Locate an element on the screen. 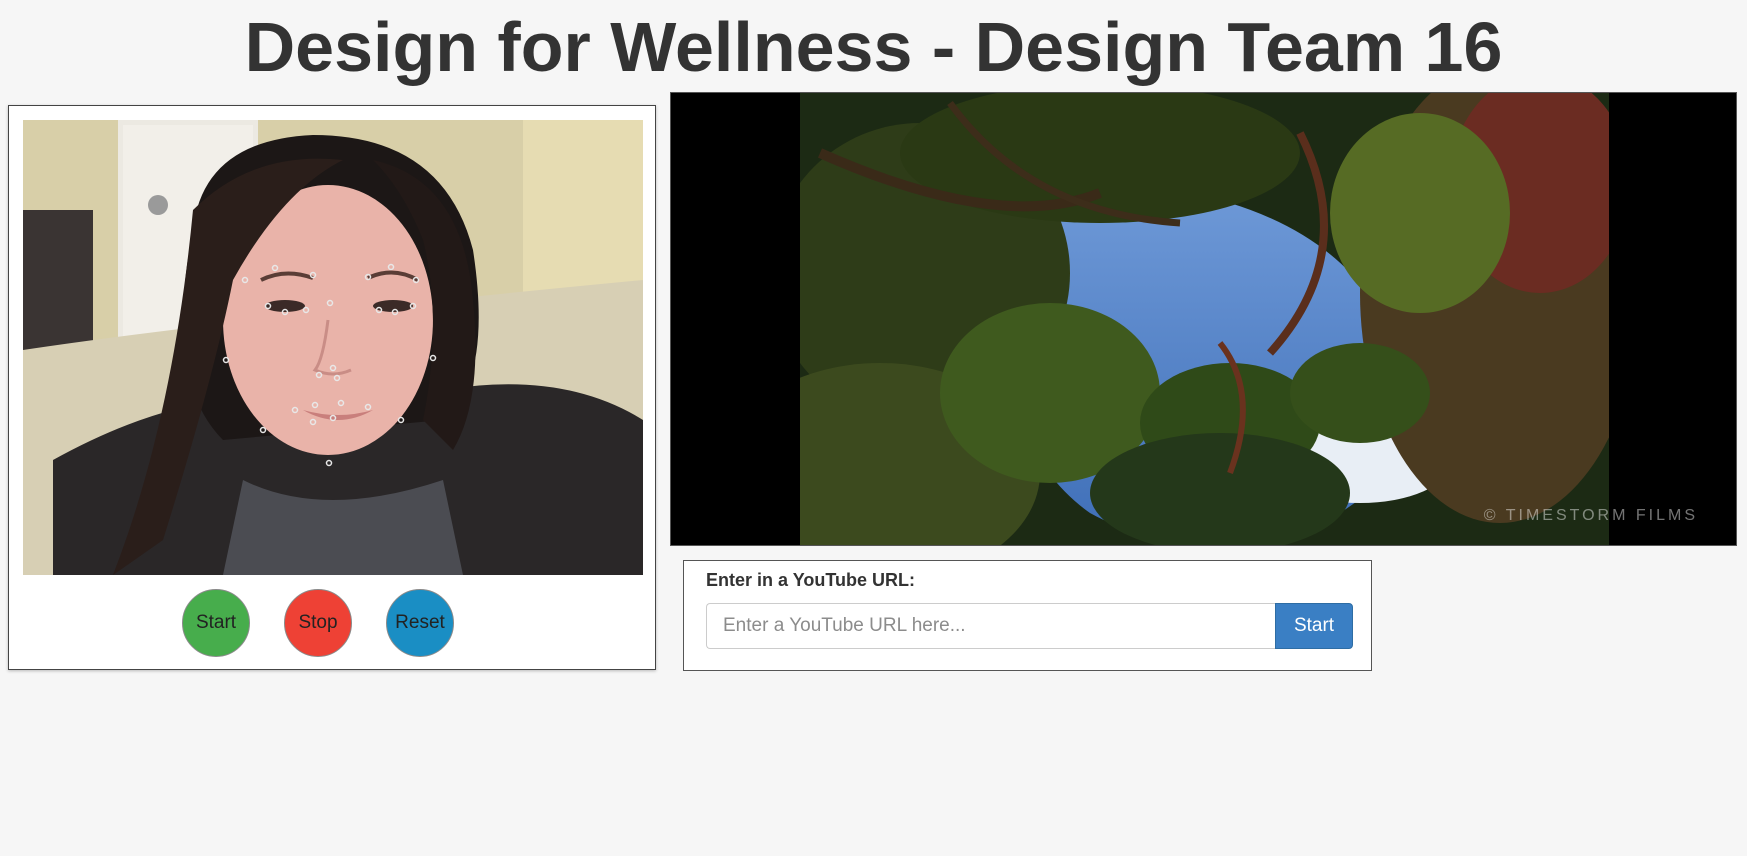 The height and width of the screenshot is (856, 1747). youtube-start-button: Start is located at coordinates (1314, 626).